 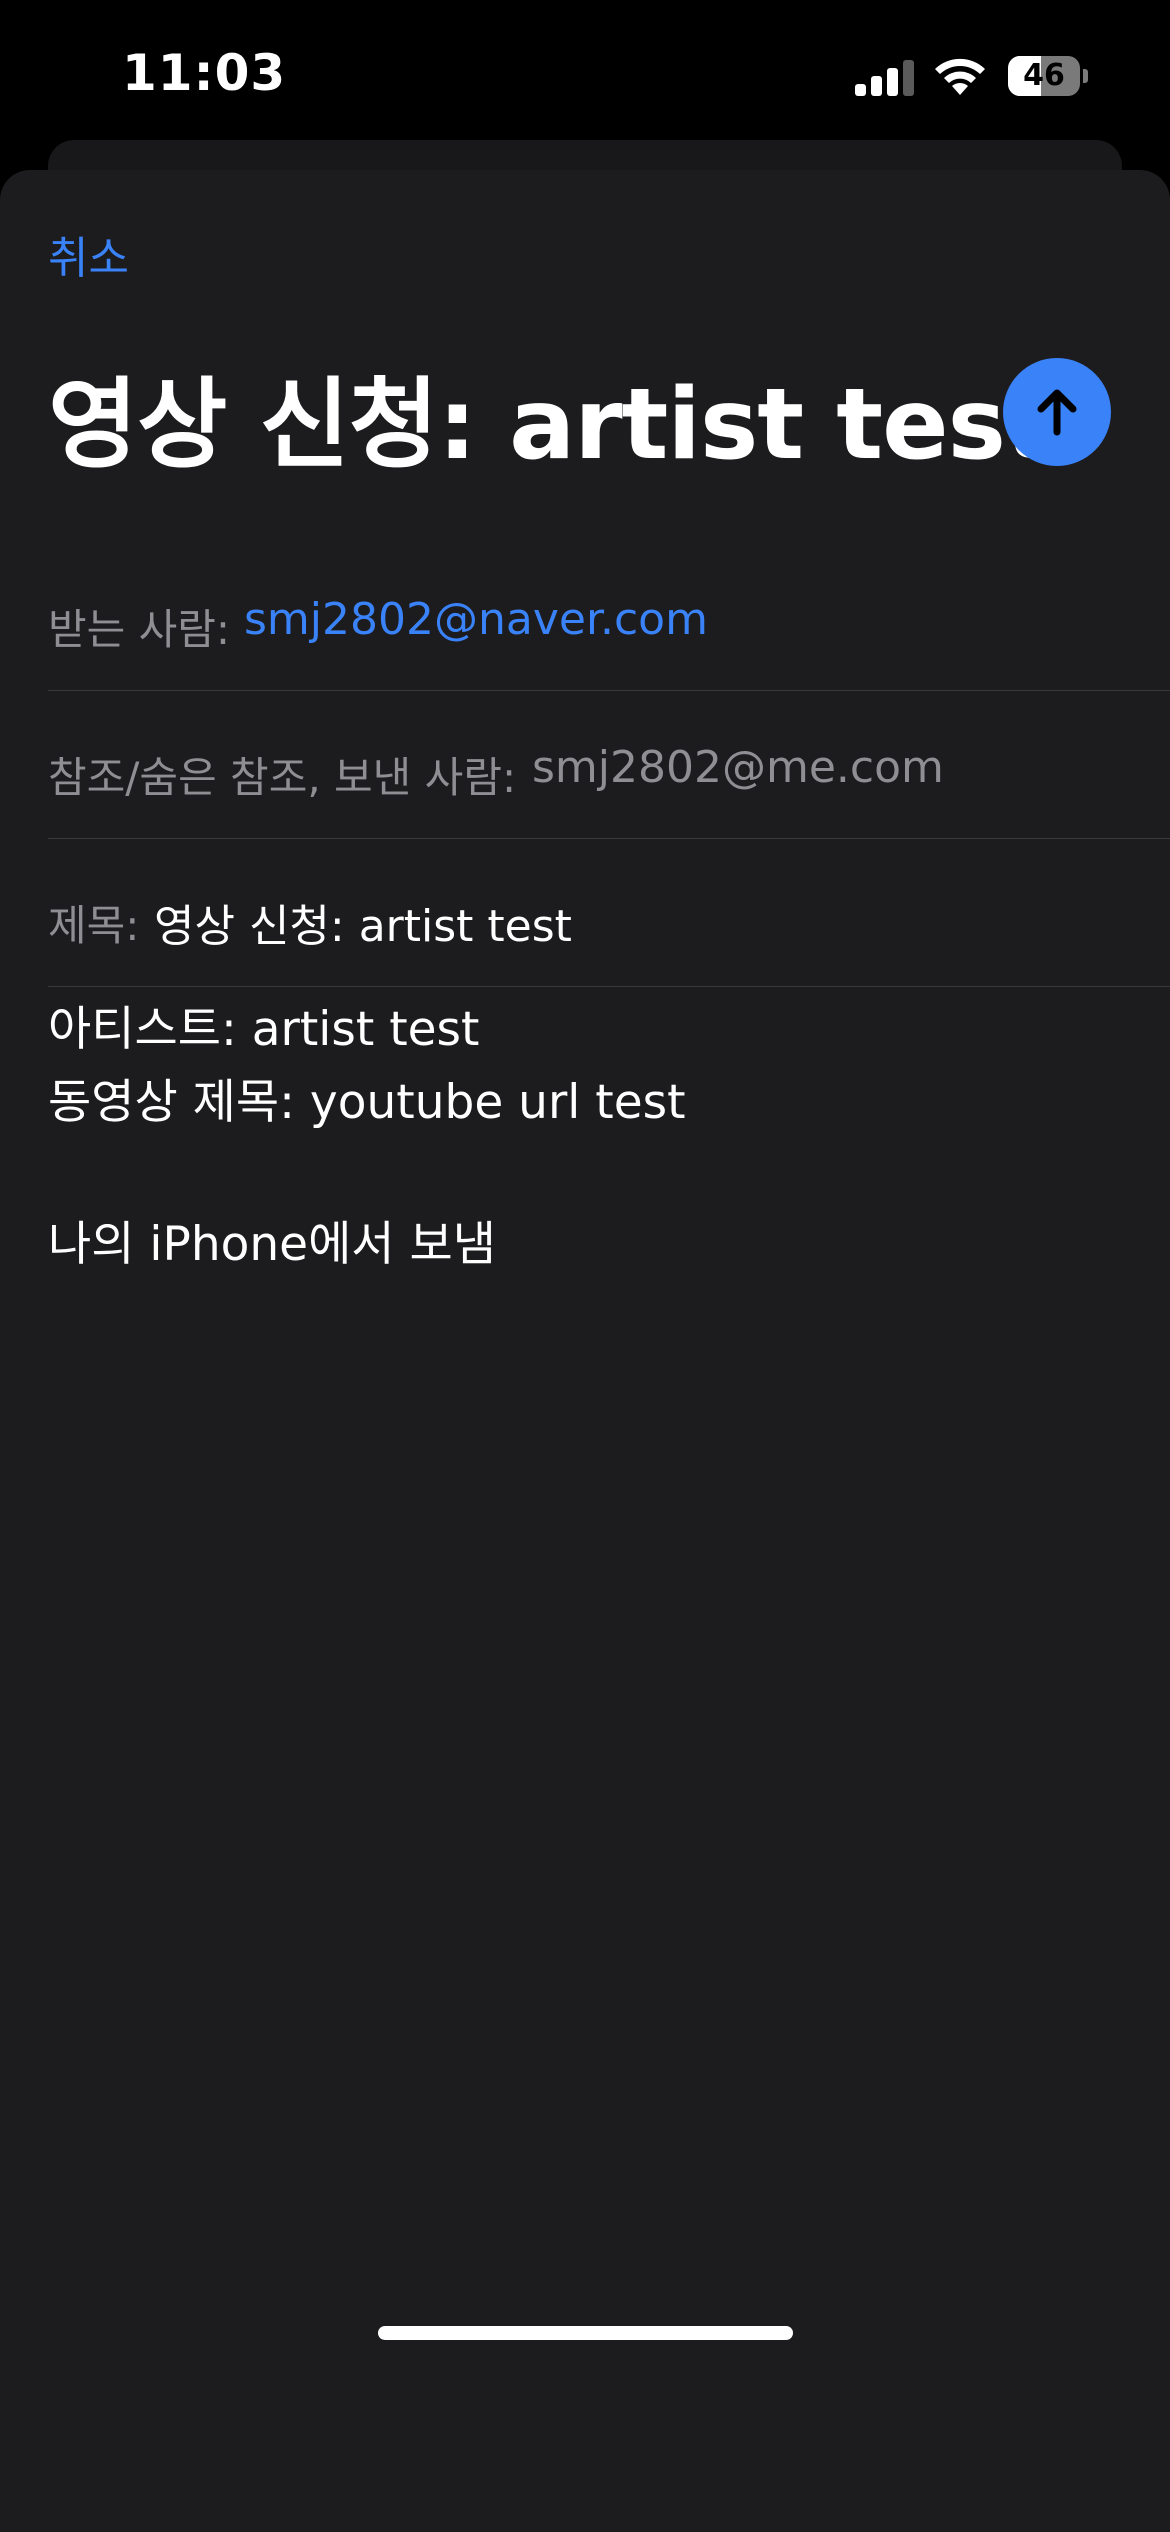 I want to click on battery-percentage: 46, so click(x=1044, y=75).